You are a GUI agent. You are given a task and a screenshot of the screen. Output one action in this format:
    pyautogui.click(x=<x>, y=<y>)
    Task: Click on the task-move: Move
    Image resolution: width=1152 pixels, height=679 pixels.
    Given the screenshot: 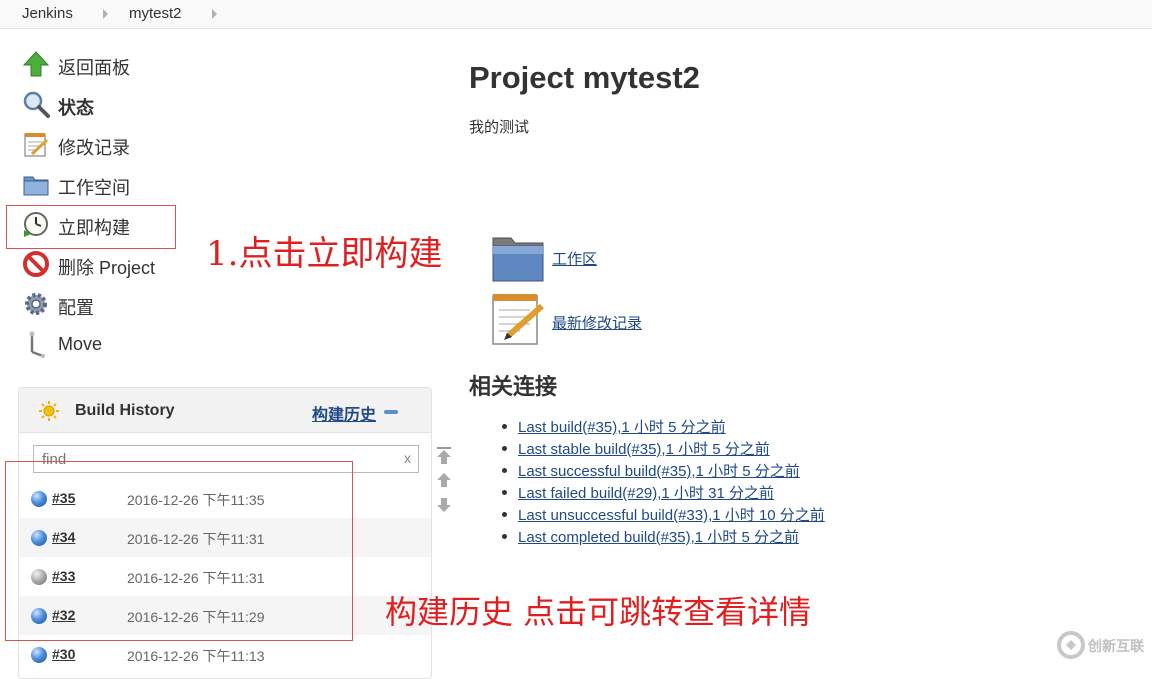 What is the action you would take?
    pyautogui.click(x=170, y=344)
    